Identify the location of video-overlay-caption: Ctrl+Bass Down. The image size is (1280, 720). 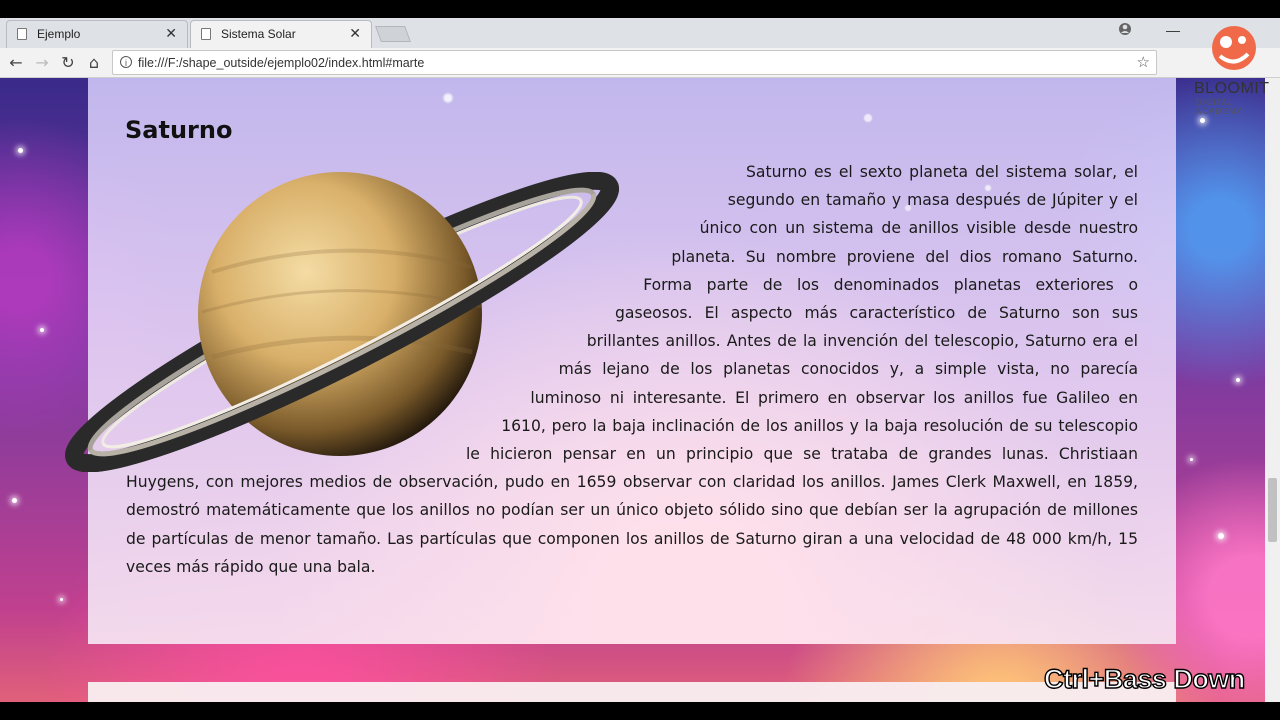
(1144, 678).